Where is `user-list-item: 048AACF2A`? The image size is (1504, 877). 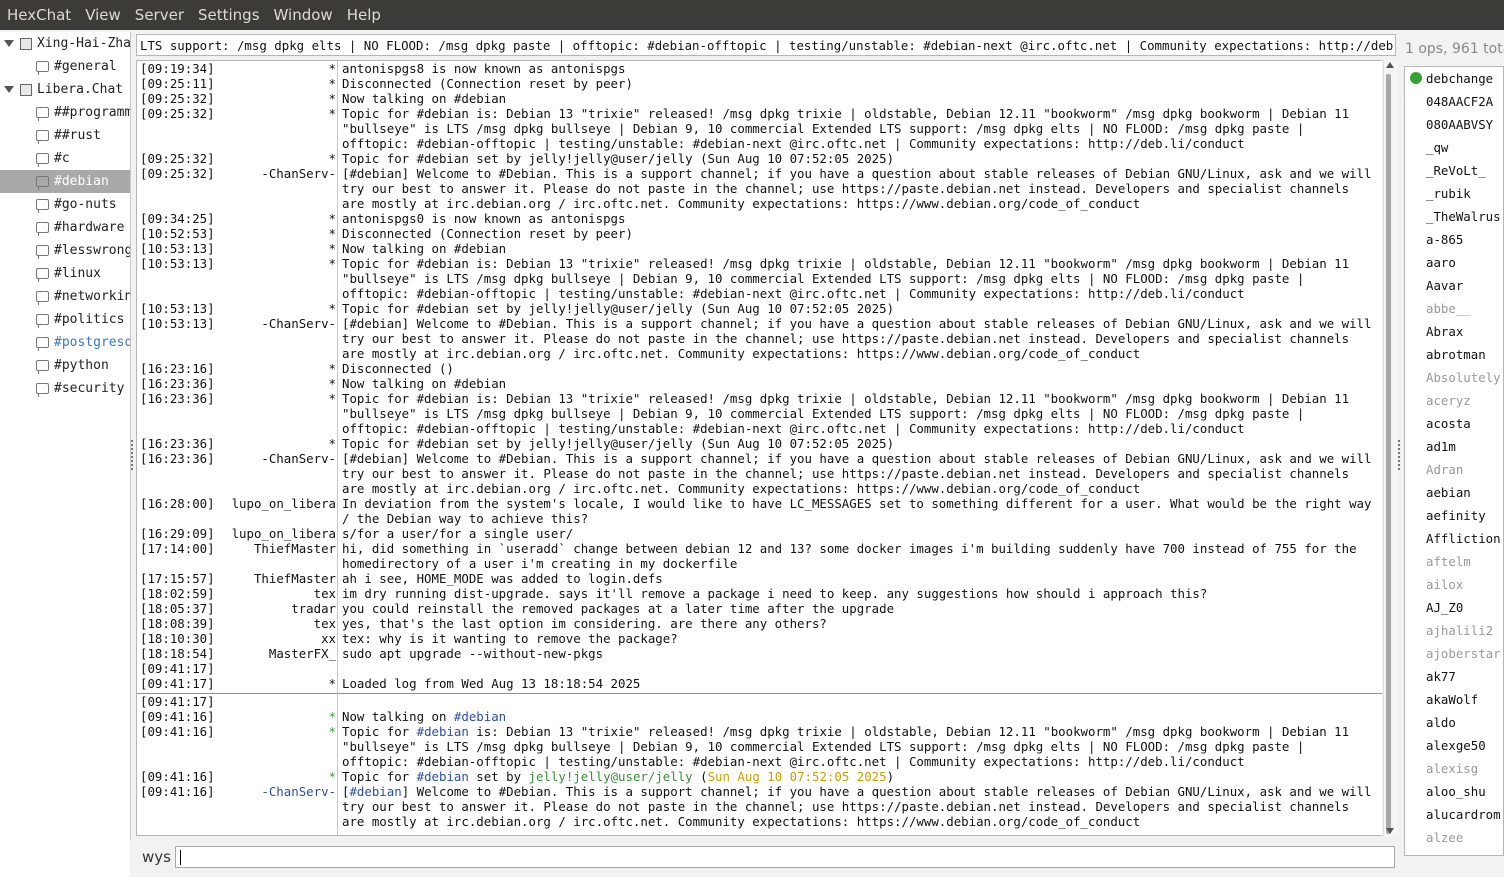 user-list-item: 048AACF2A is located at coordinates (1454, 101).